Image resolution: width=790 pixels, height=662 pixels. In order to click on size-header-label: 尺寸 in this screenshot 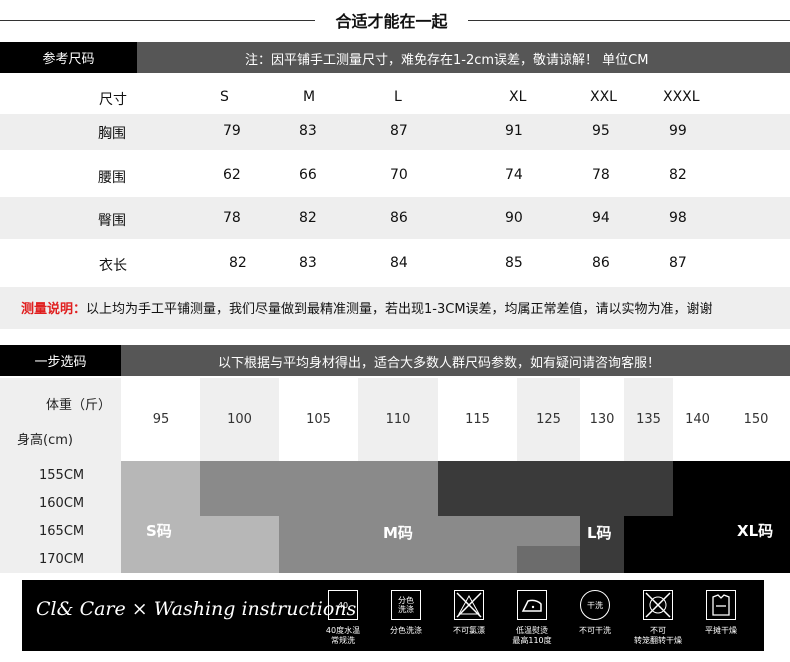, I will do `click(113, 100)`.